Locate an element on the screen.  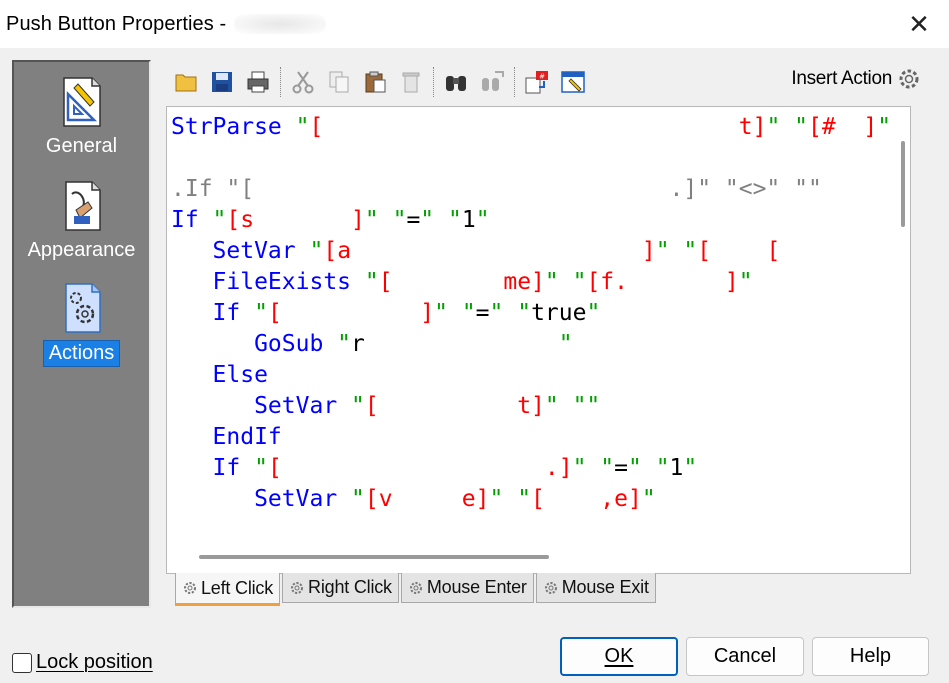
save-button is located at coordinates (222, 82).